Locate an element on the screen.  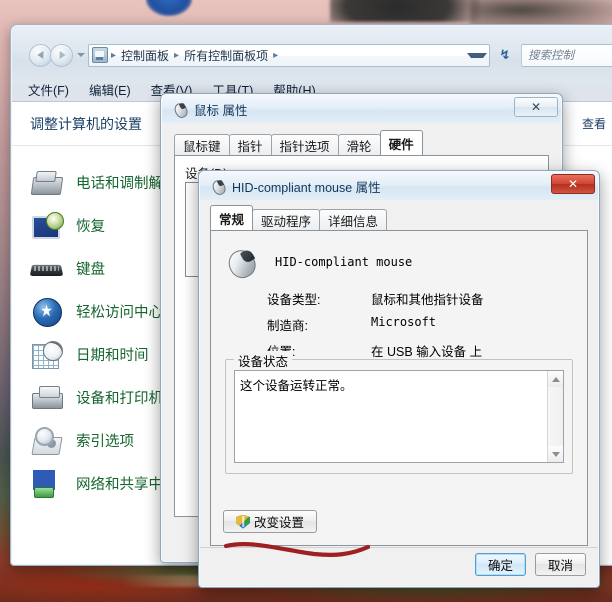
refresh-icon: ↯ is located at coordinates (505, 54).